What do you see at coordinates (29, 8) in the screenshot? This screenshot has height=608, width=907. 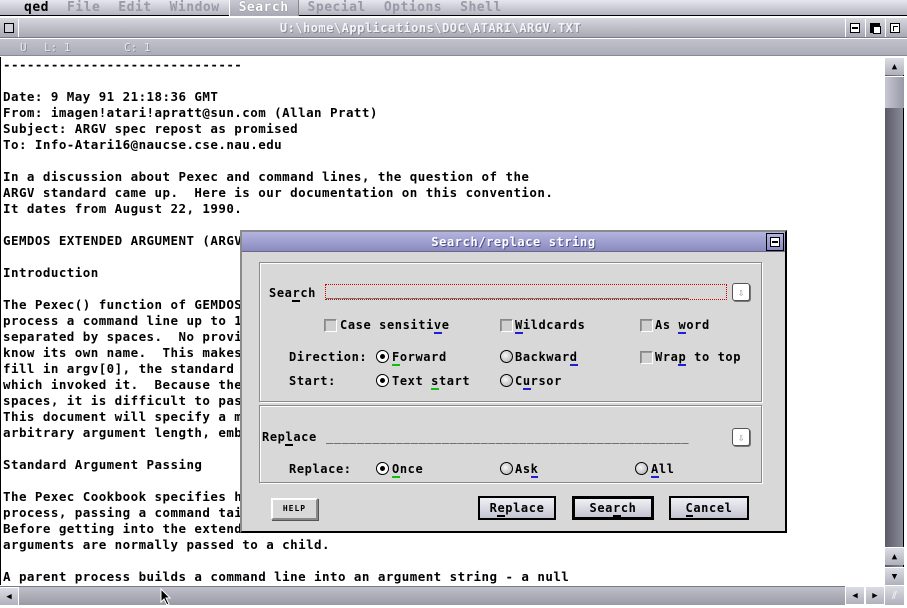 I see `menu-app-qed: qed` at bounding box center [29, 8].